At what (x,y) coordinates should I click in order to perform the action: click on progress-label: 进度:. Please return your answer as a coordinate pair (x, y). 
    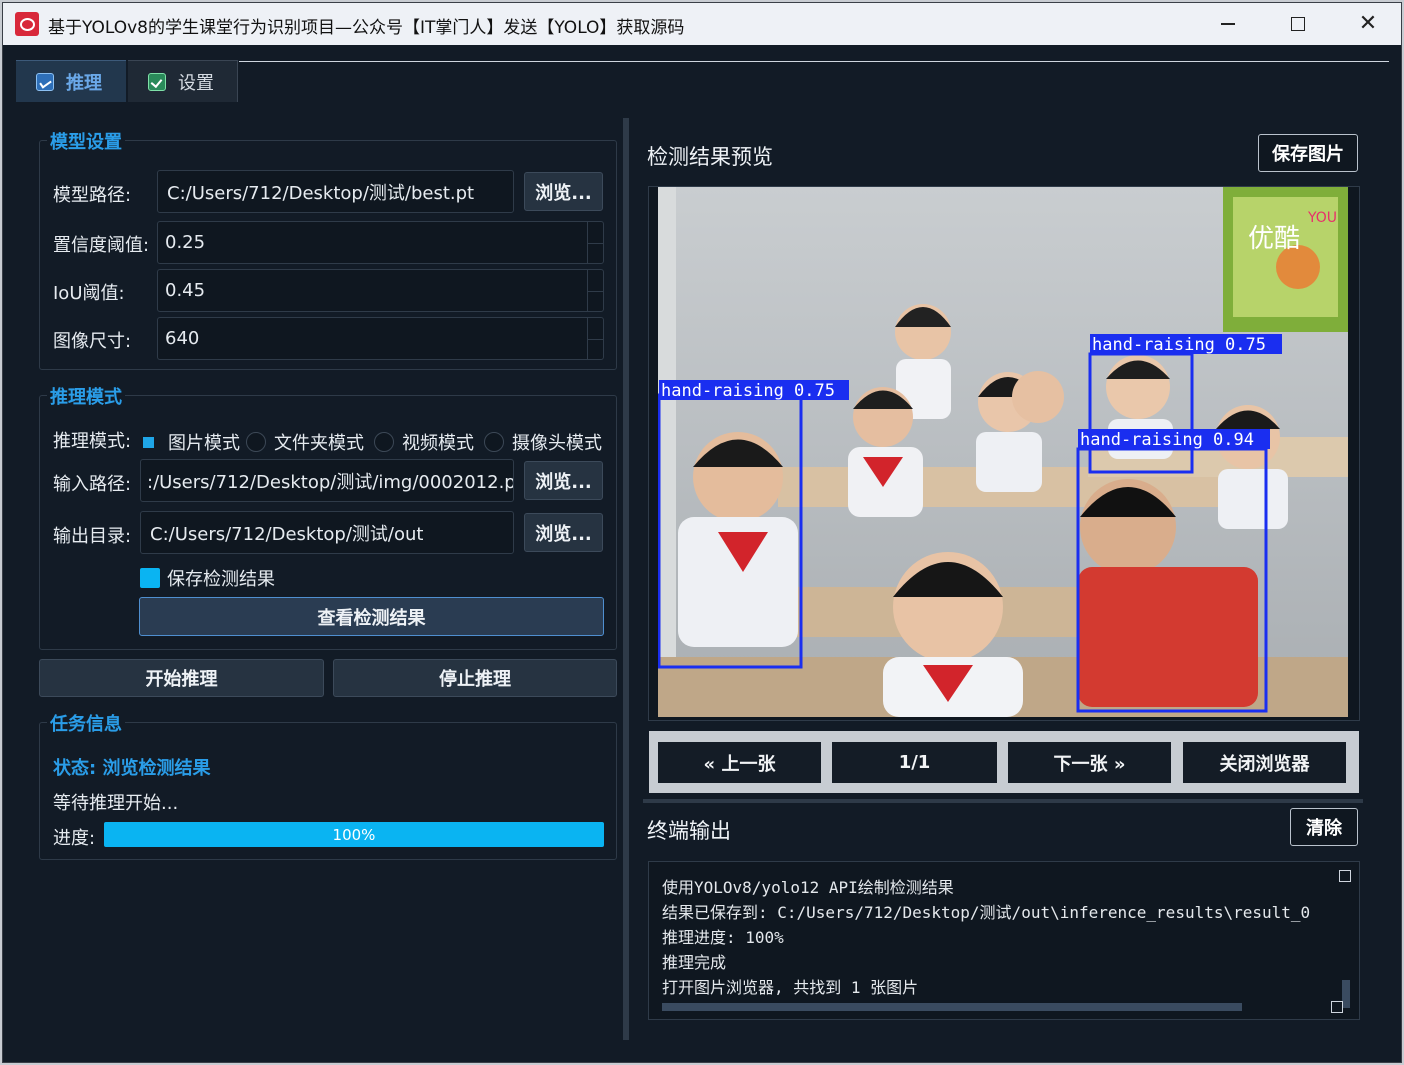
    Looking at the image, I should click on (74, 838).